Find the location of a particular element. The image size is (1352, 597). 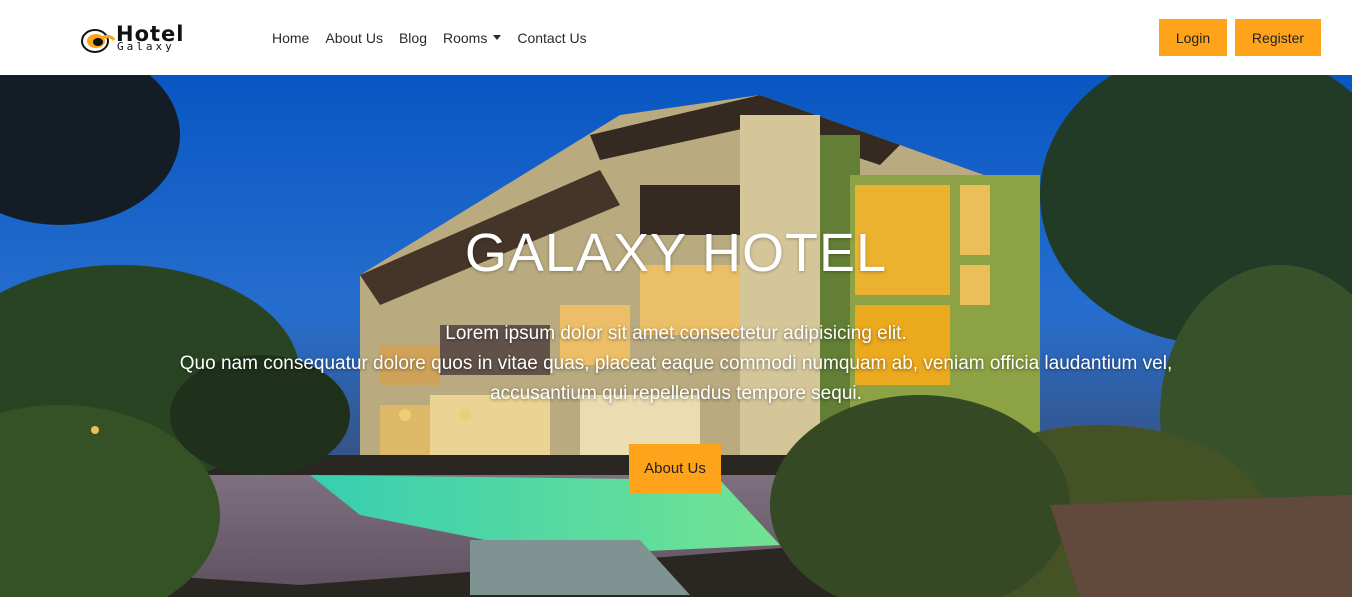

nav-rooms-dropdown: Rooms is located at coordinates (472, 38).